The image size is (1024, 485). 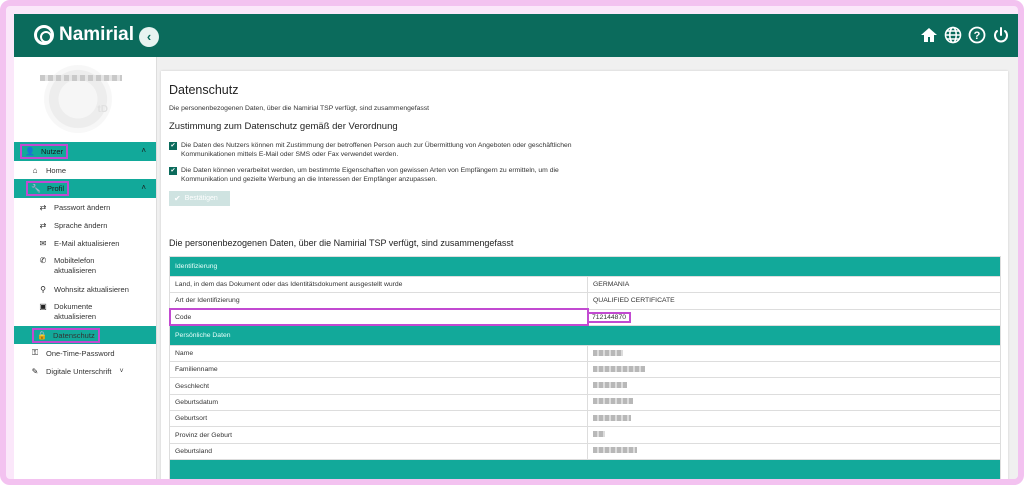 What do you see at coordinates (378, 353) in the screenshot?
I see `row-label: Name` at bounding box center [378, 353].